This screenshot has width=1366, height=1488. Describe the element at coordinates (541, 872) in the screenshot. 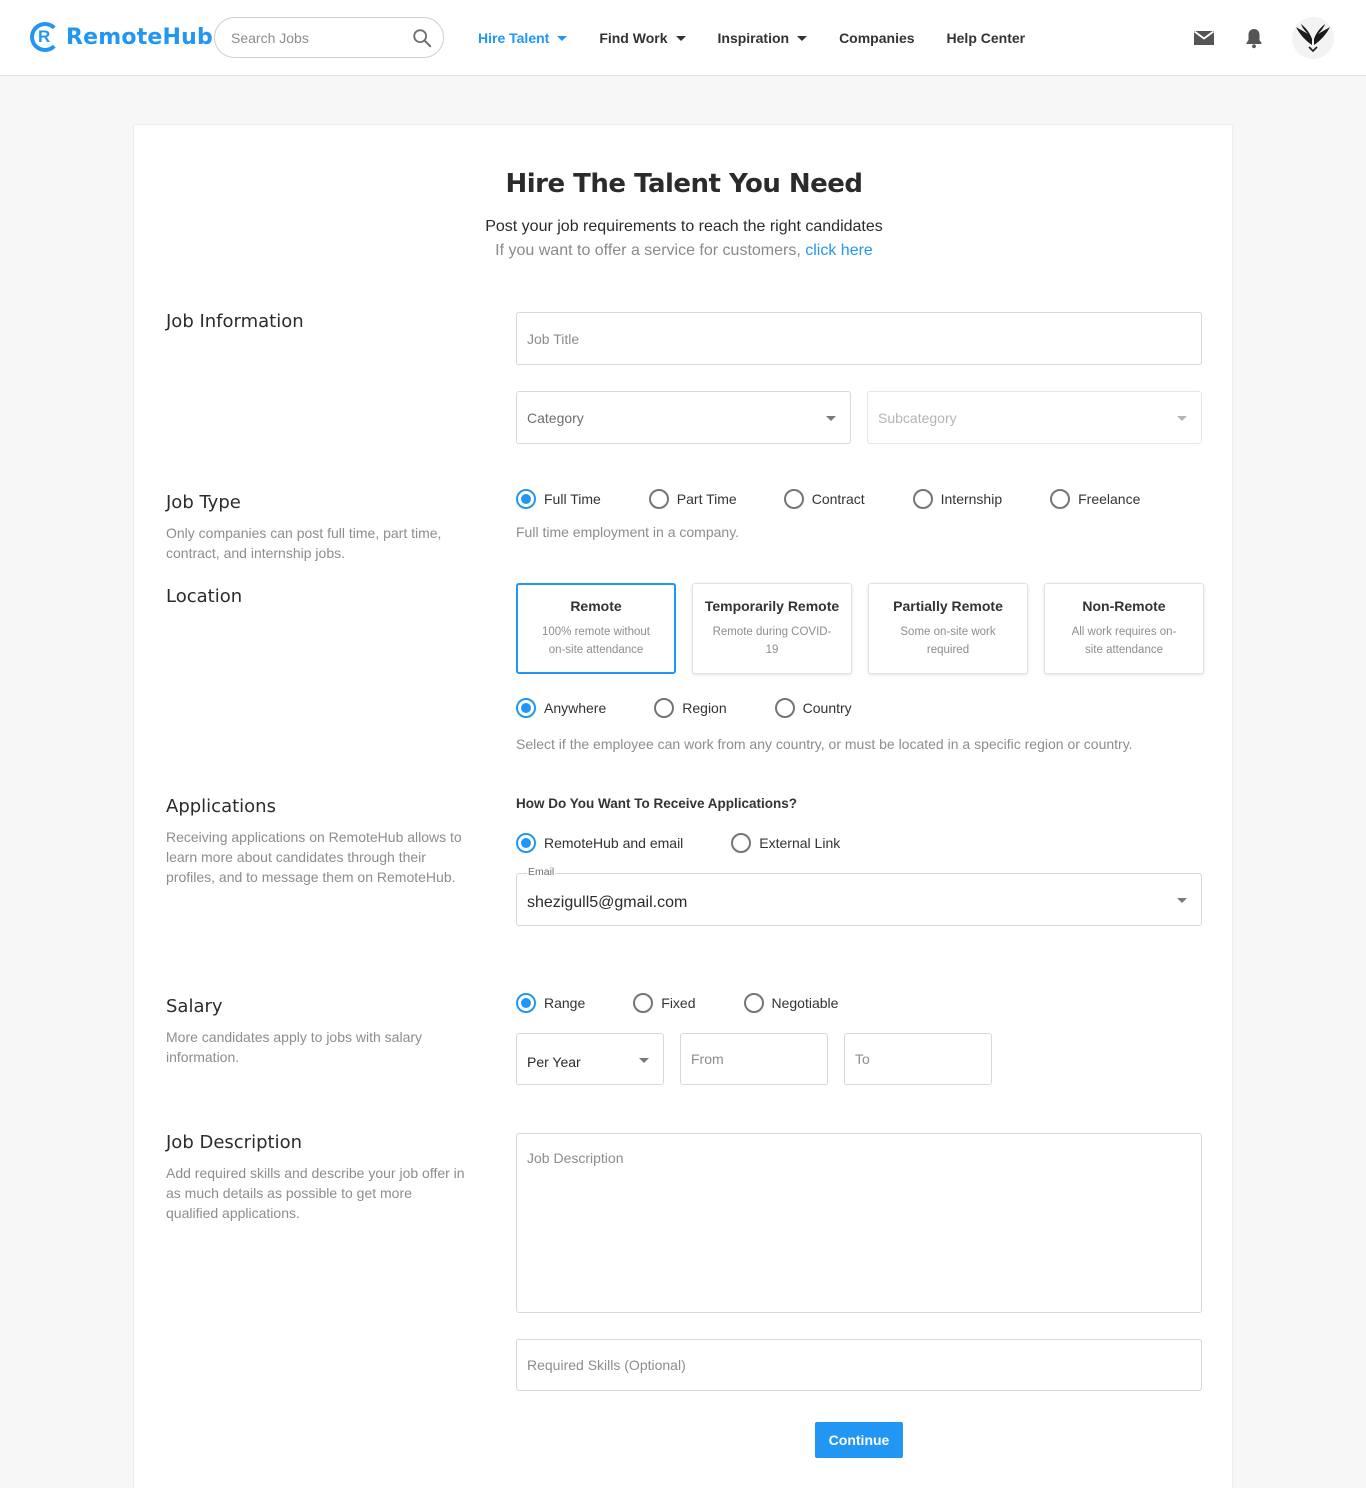

I see `email-label: Email` at that location.